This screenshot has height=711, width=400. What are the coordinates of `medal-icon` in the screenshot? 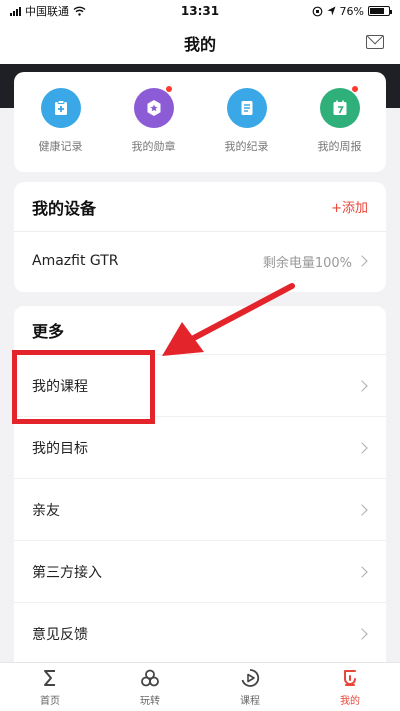 It's located at (153, 108).